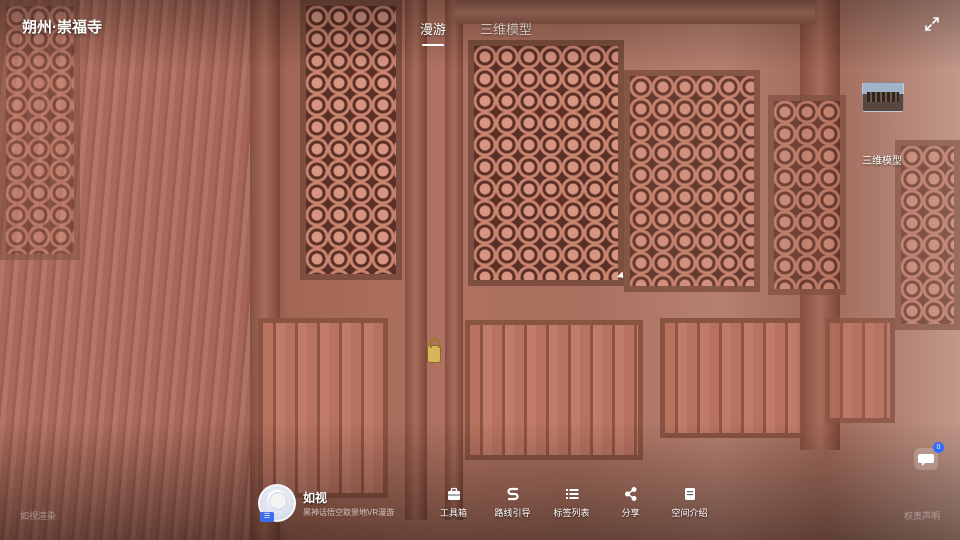 This screenshot has width=960, height=540. Describe the element at coordinates (62, 27) in the screenshot. I see `page-title: 朔州·崇福寺` at that location.